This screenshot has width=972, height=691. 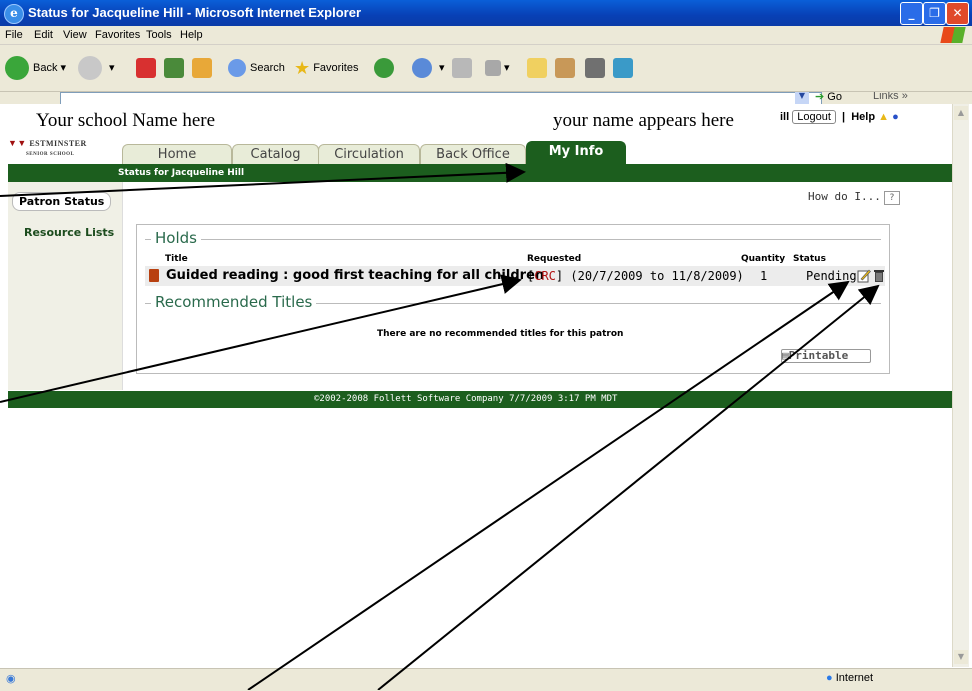 I want to click on tab-my-info: My Info, so click(x=576, y=153).